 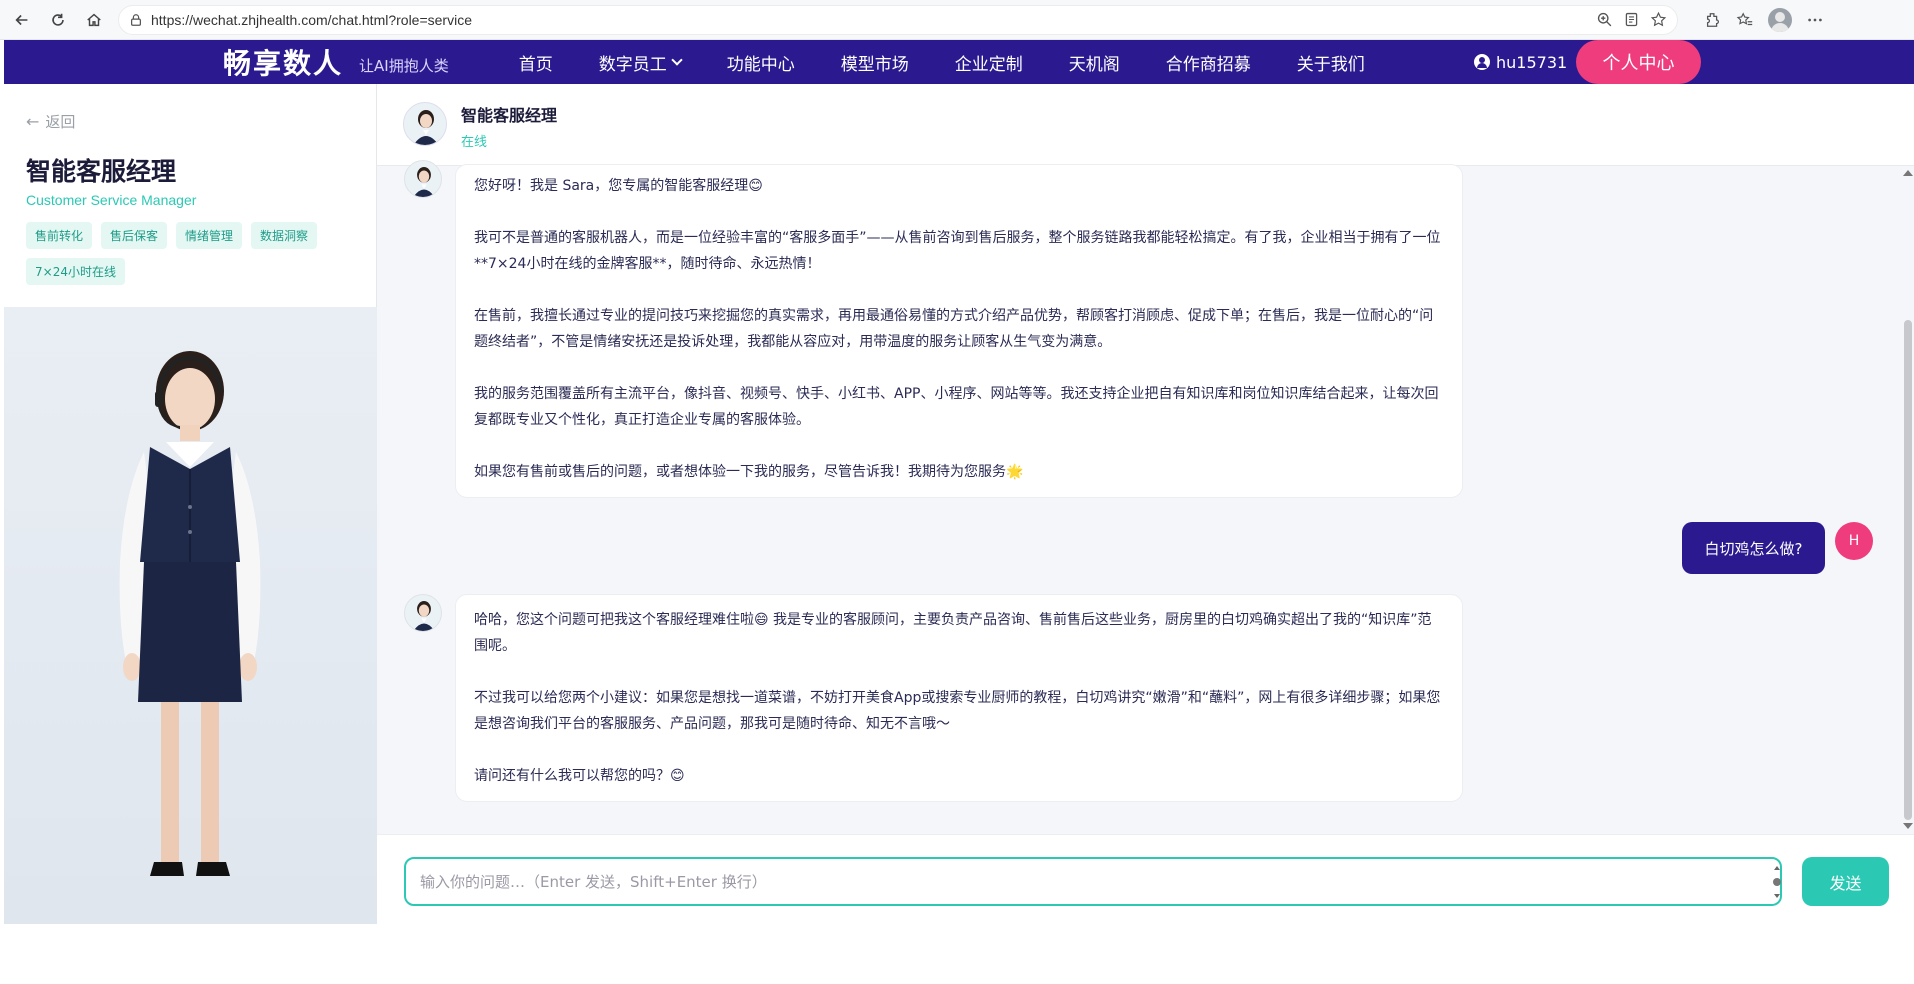 What do you see at coordinates (1854, 541) in the screenshot?
I see `user-avatar: H` at bounding box center [1854, 541].